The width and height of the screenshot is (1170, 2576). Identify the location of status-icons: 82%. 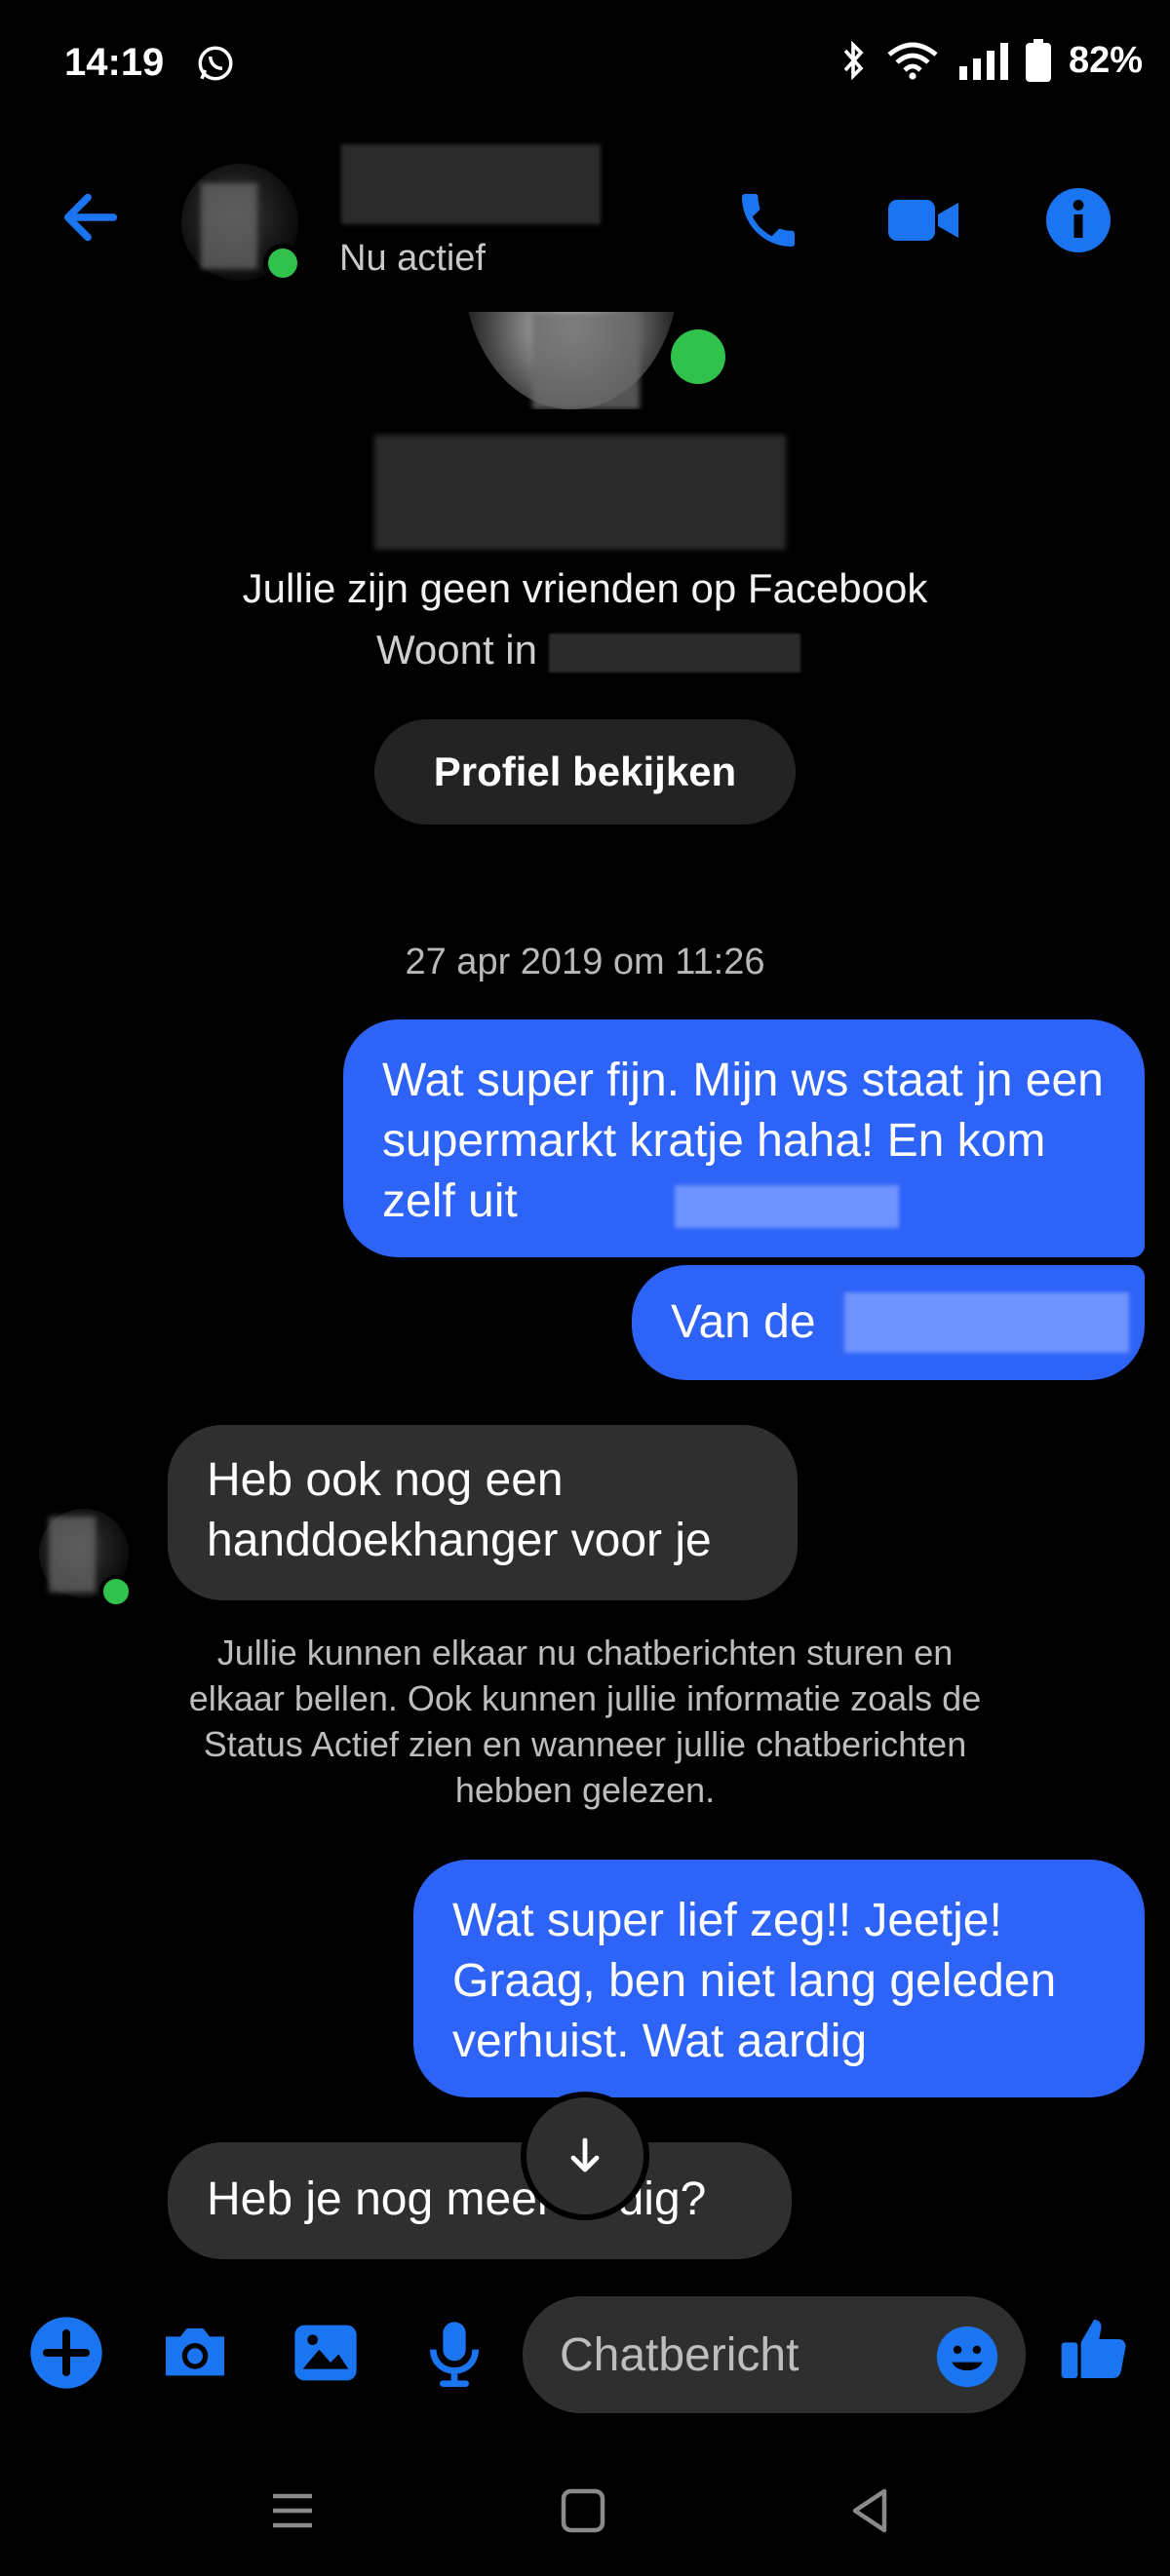
(990, 60).